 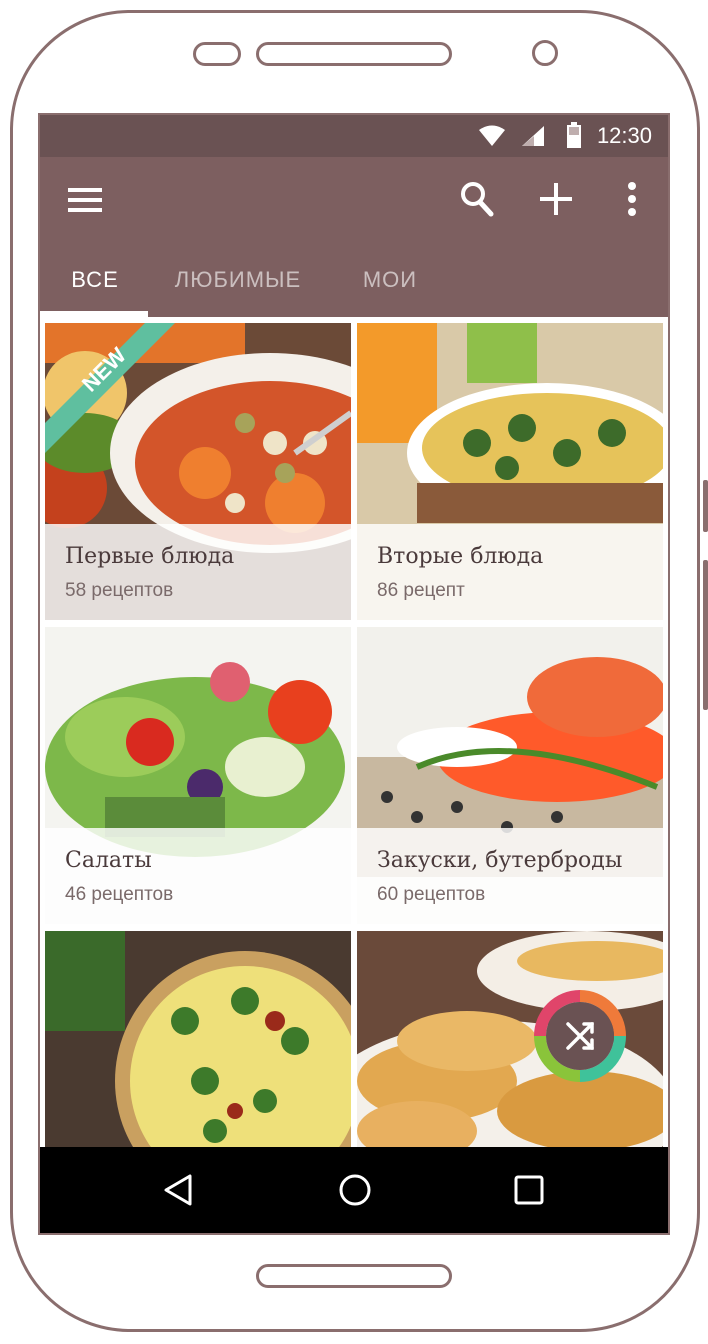 What do you see at coordinates (95, 284) in the screenshot?
I see `tab-all: ВСЕ` at bounding box center [95, 284].